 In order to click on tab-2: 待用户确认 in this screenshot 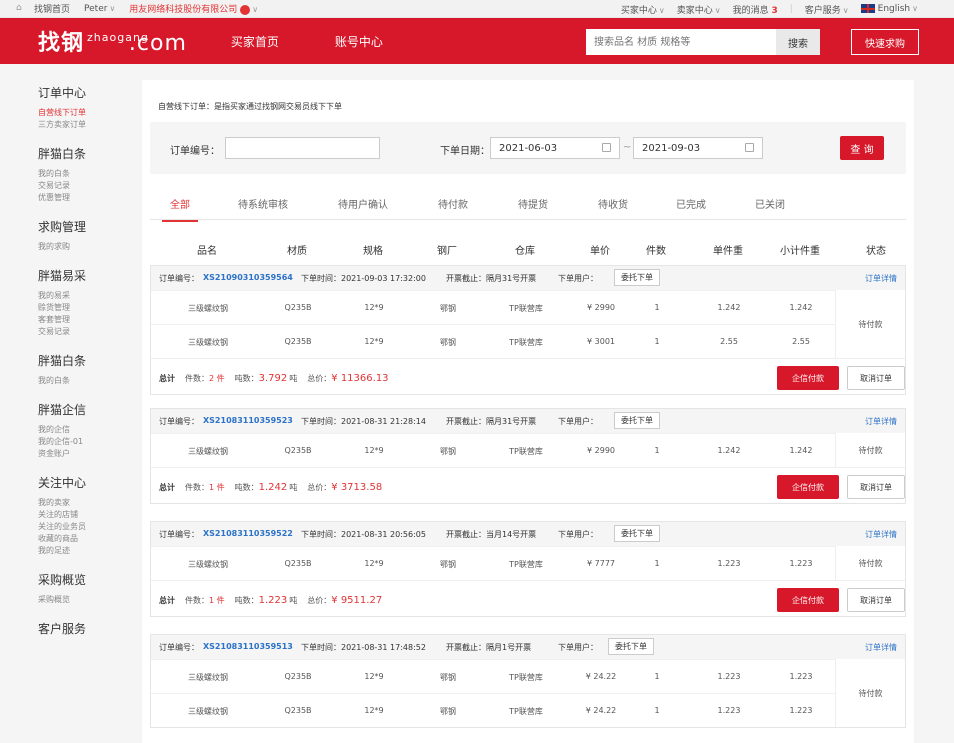, I will do `click(363, 203)`.